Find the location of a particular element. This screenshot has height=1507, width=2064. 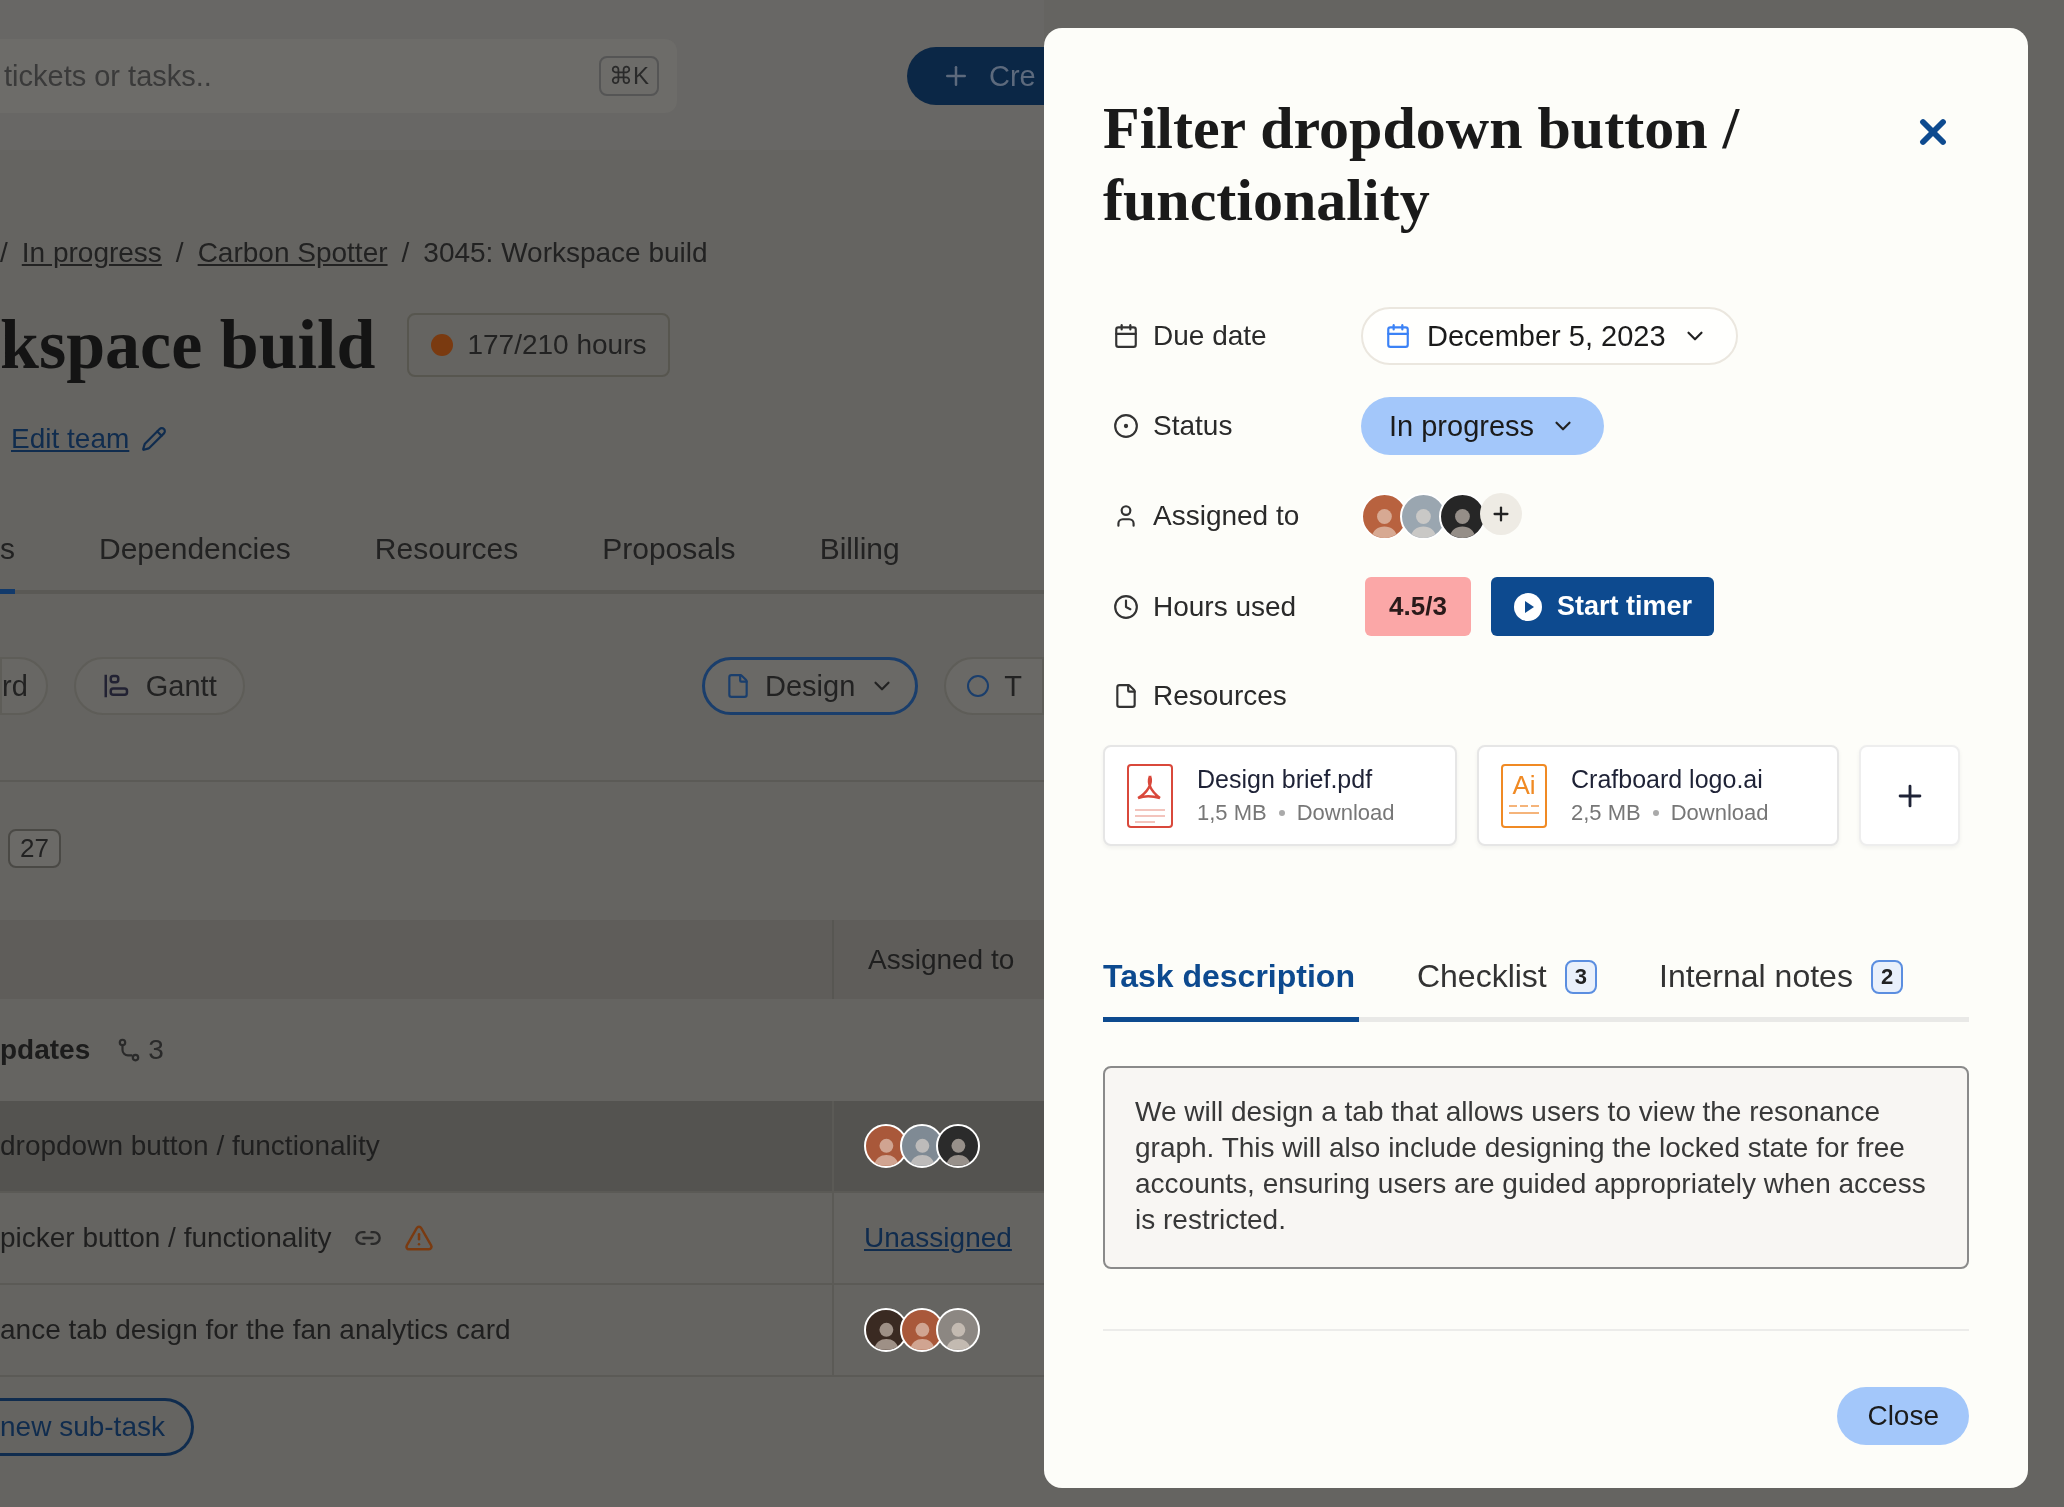

file-size: 2,5 MB is located at coordinates (1606, 813).